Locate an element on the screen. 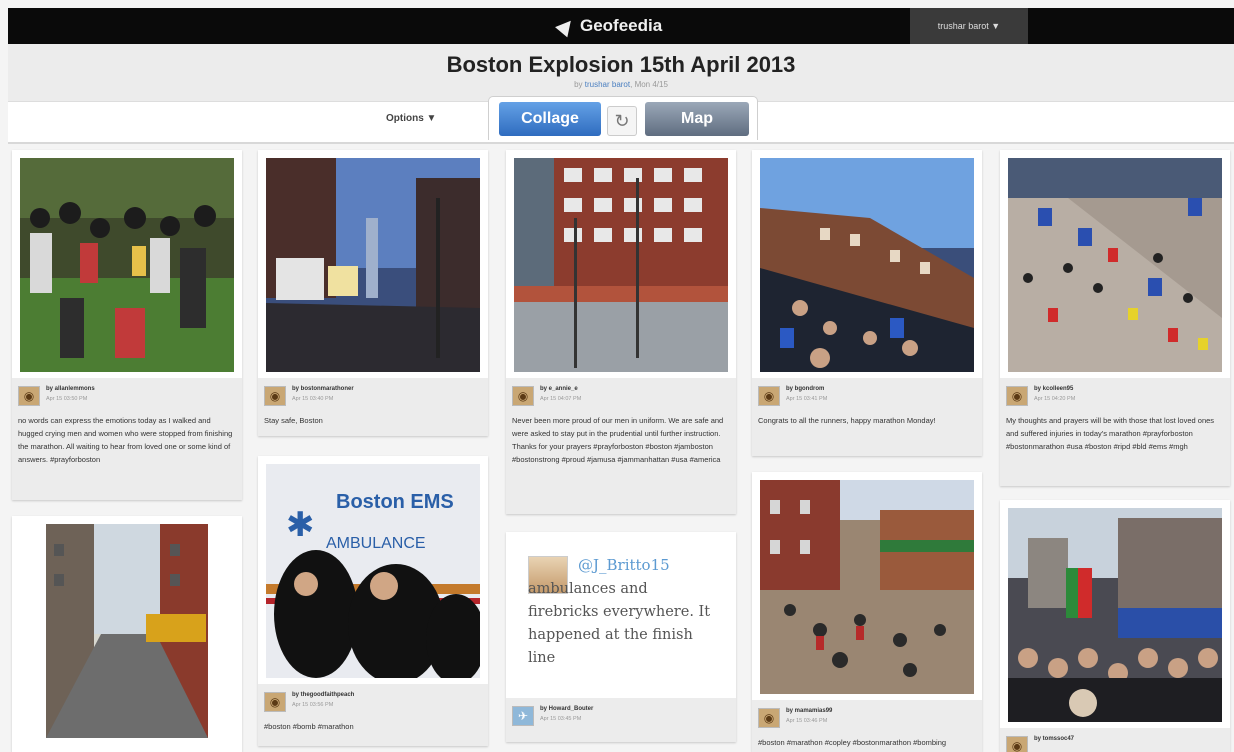 The width and height of the screenshot is (1234, 752). post-time: Apr 15 03:40 PM is located at coordinates (313, 399).